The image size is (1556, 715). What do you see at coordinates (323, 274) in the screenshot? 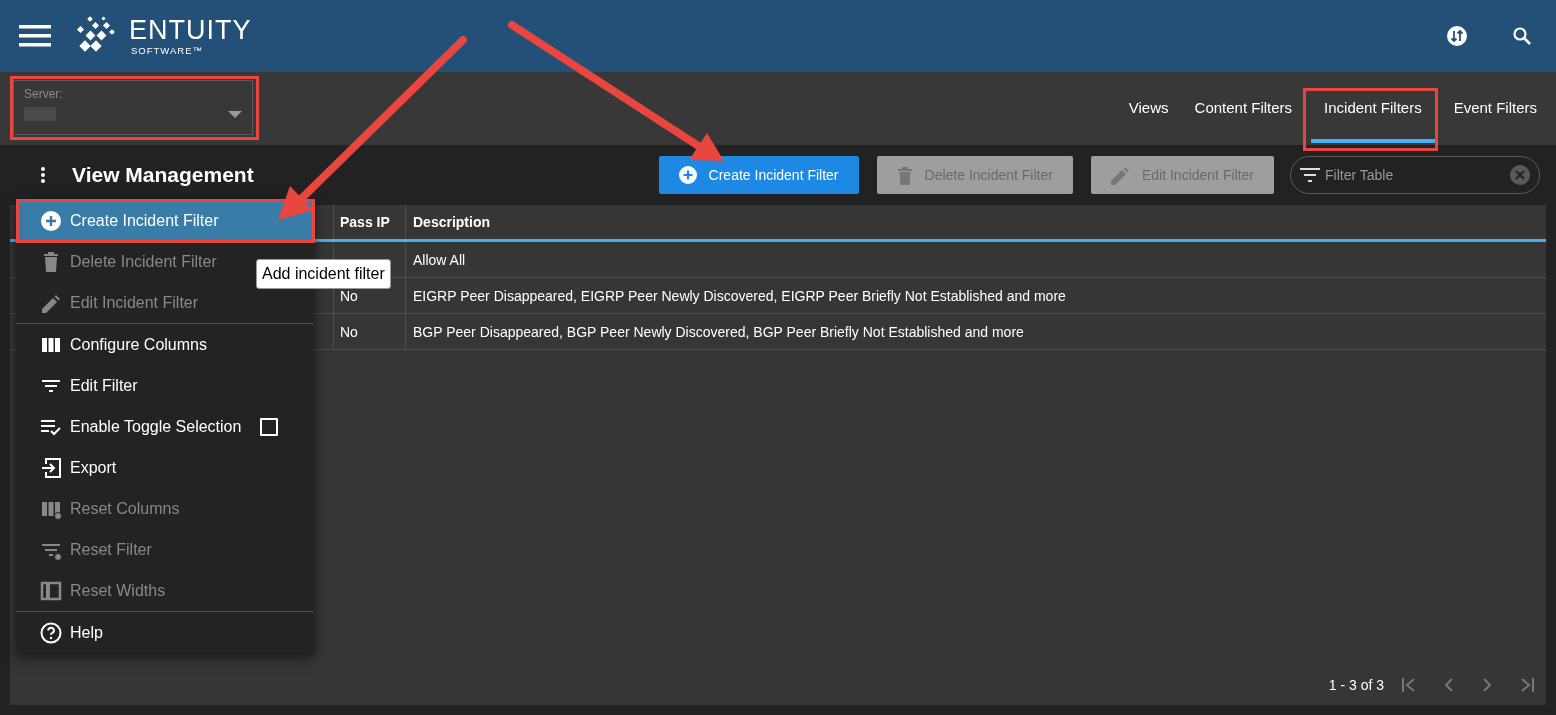
I see `tooltip: Add incident filter` at bounding box center [323, 274].